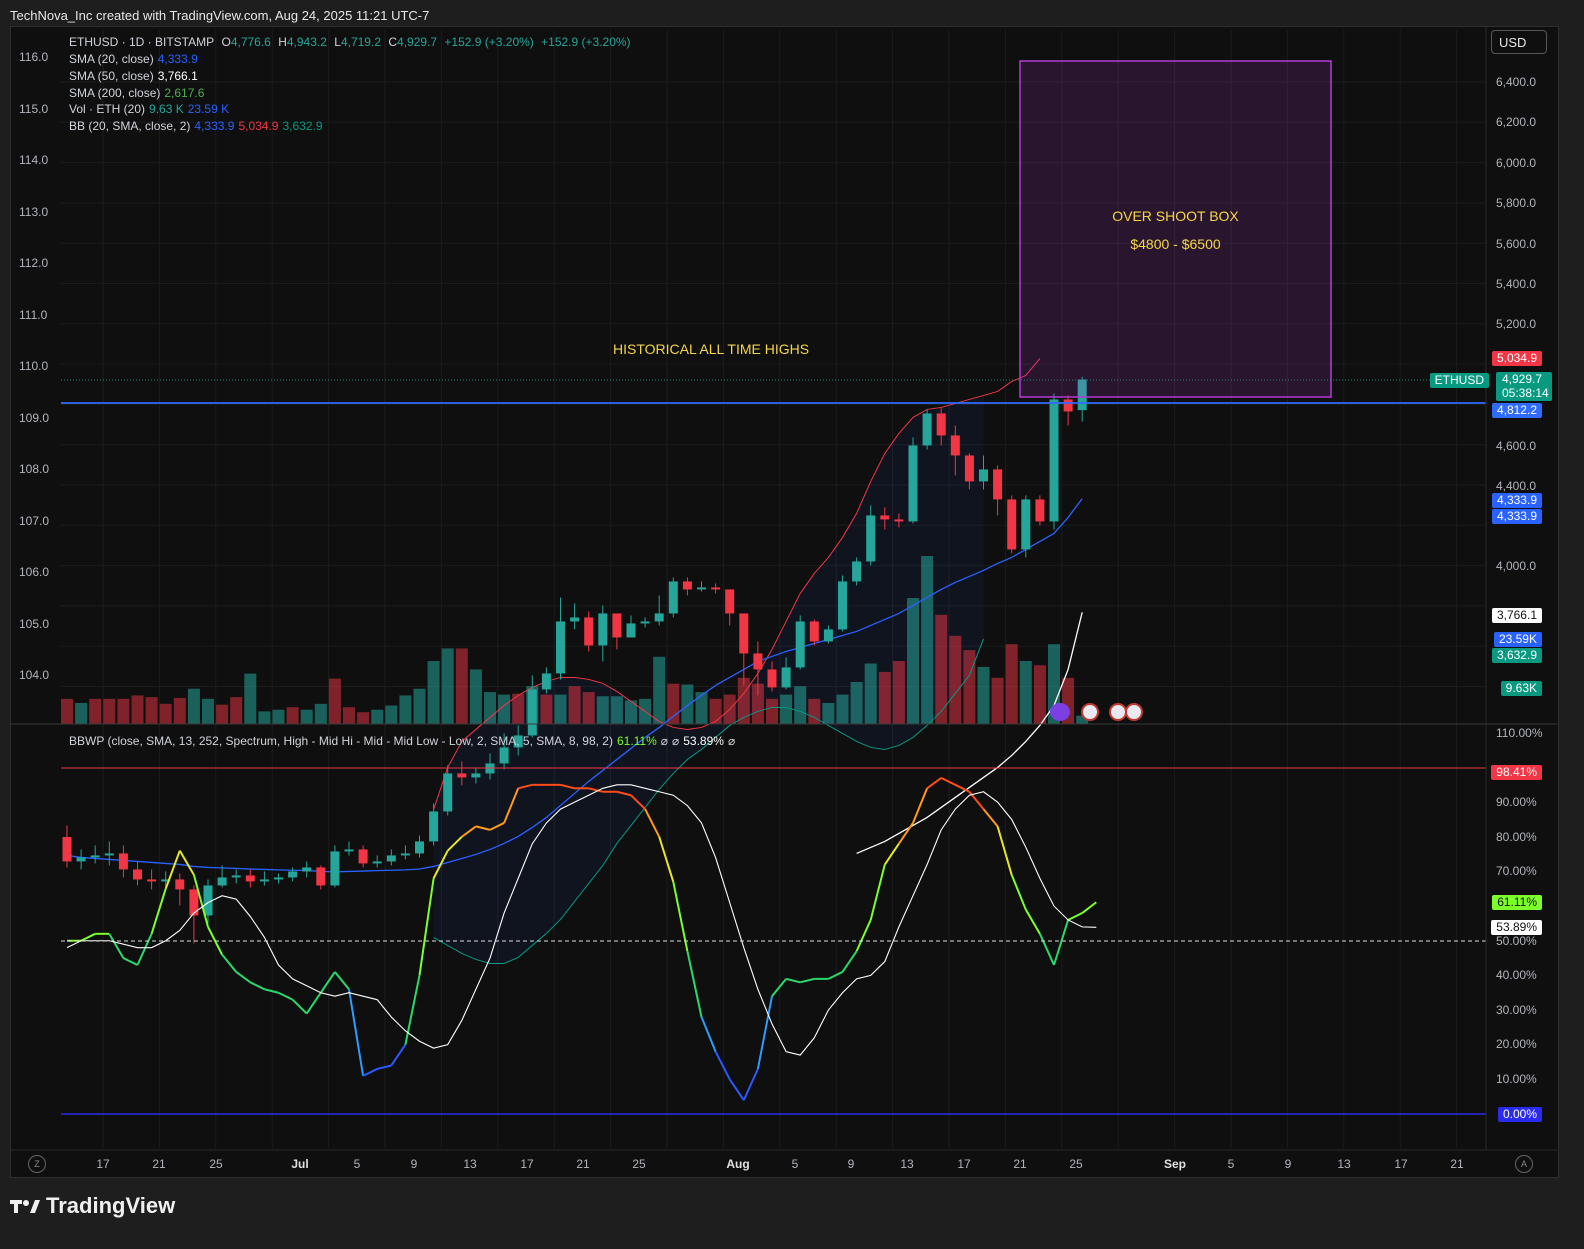 The height and width of the screenshot is (1249, 1584). I want to click on tag-bbwp-ma: 53.89%, so click(1516, 927).